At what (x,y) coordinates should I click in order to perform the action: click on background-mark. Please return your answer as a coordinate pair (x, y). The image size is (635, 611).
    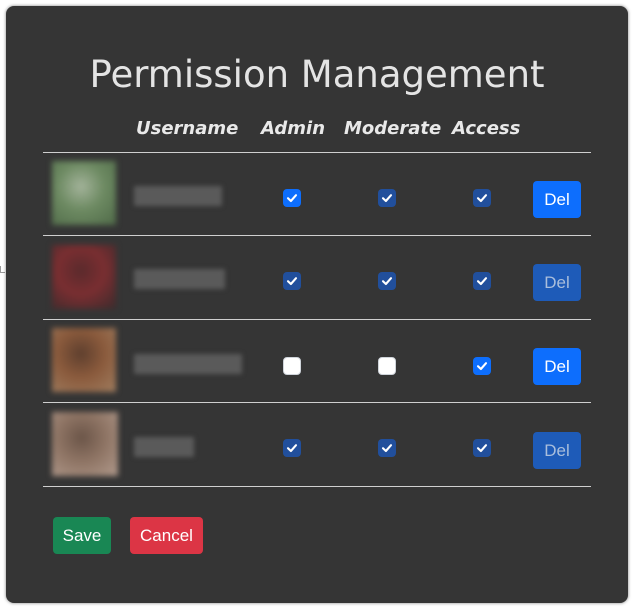
    Looking at the image, I should click on (2, 269).